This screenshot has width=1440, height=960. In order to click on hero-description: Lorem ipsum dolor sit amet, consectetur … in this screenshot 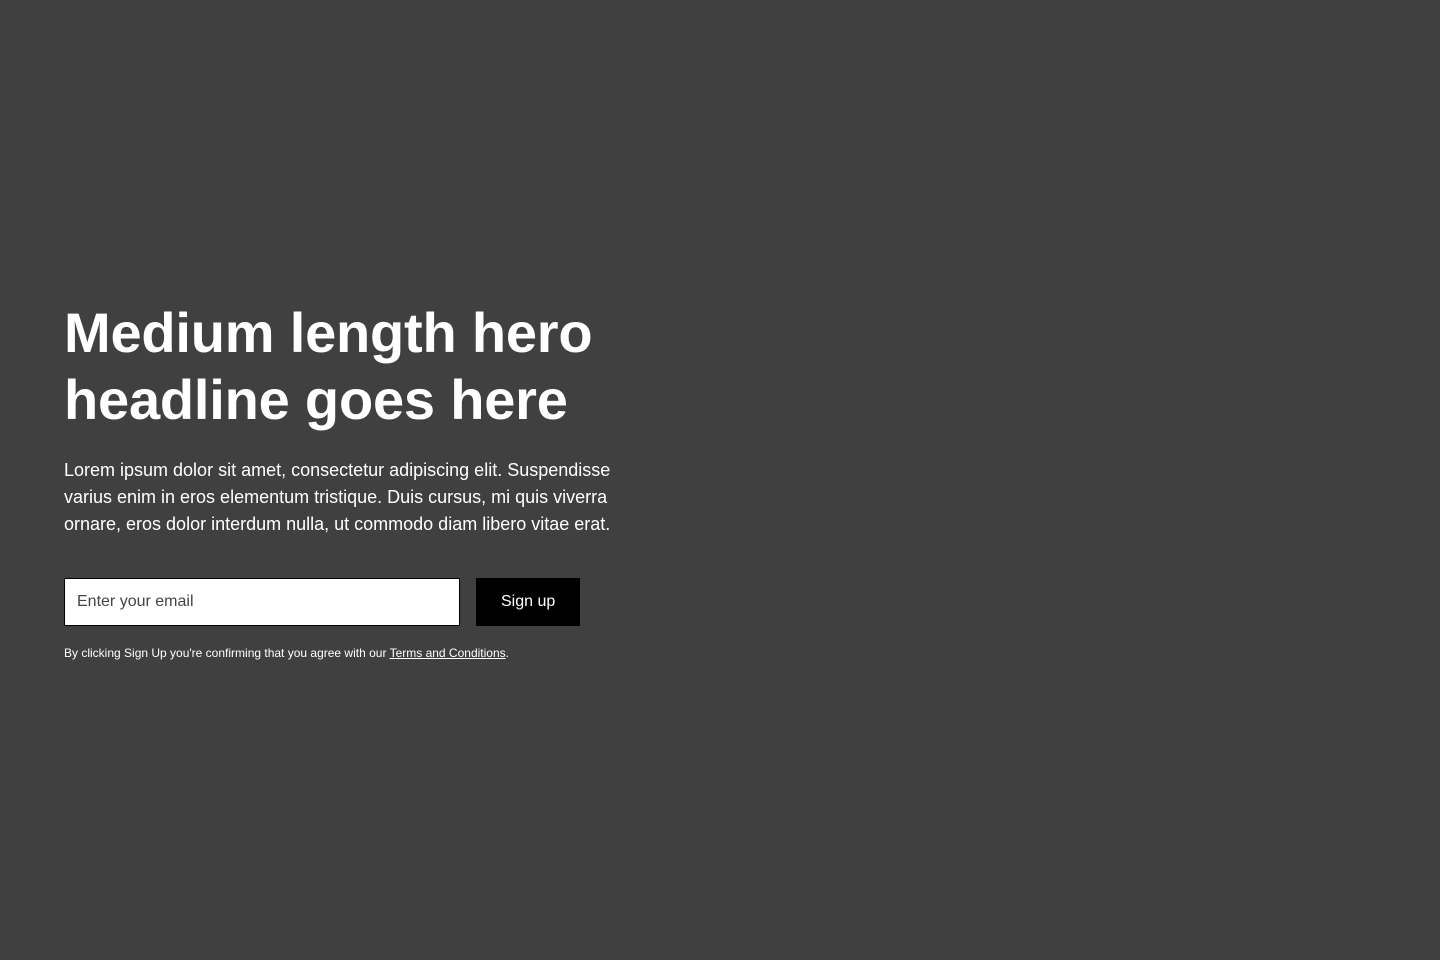, I will do `click(337, 496)`.